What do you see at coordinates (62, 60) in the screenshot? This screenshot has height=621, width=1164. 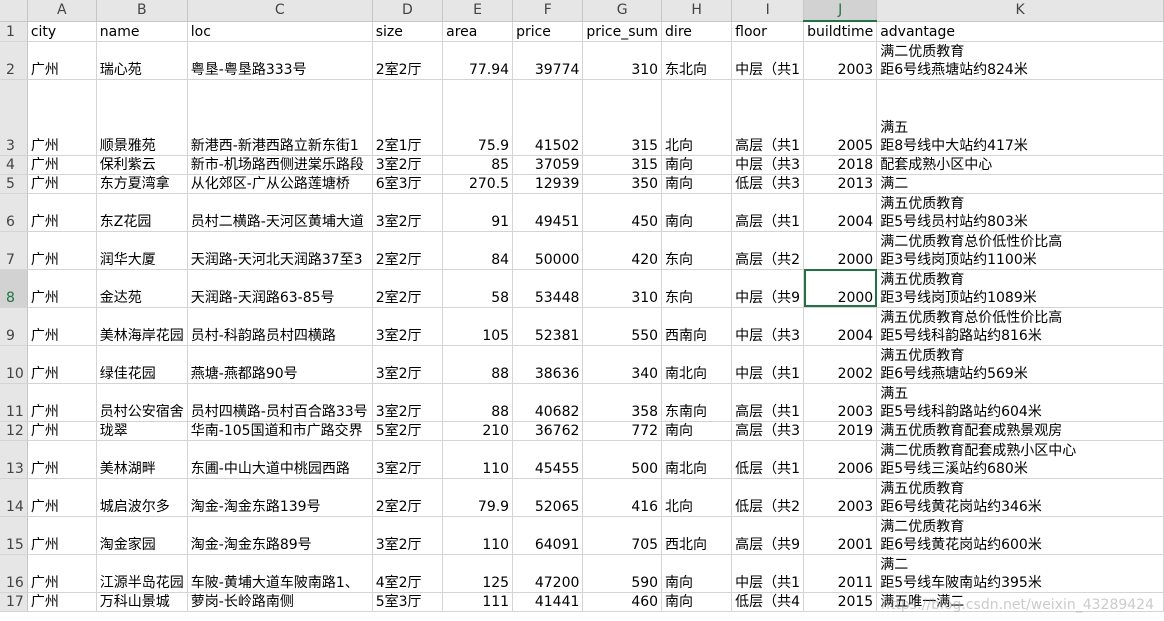 I see `cell-a2: 广州` at bounding box center [62, 60].